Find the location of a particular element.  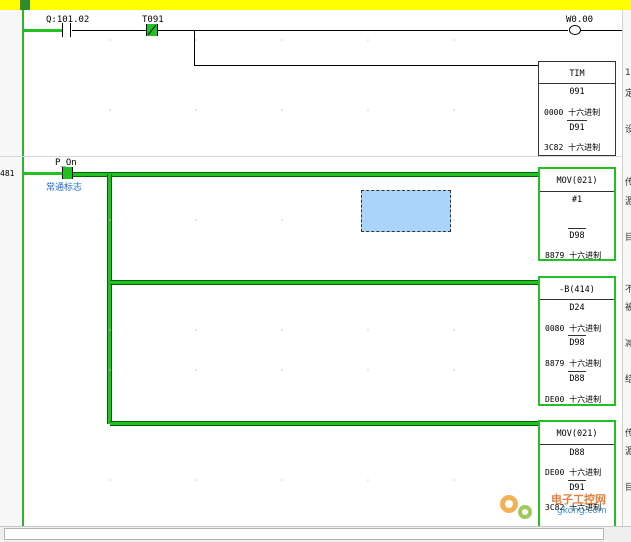

rung-number-gutter is located at coordinates (11, 268).